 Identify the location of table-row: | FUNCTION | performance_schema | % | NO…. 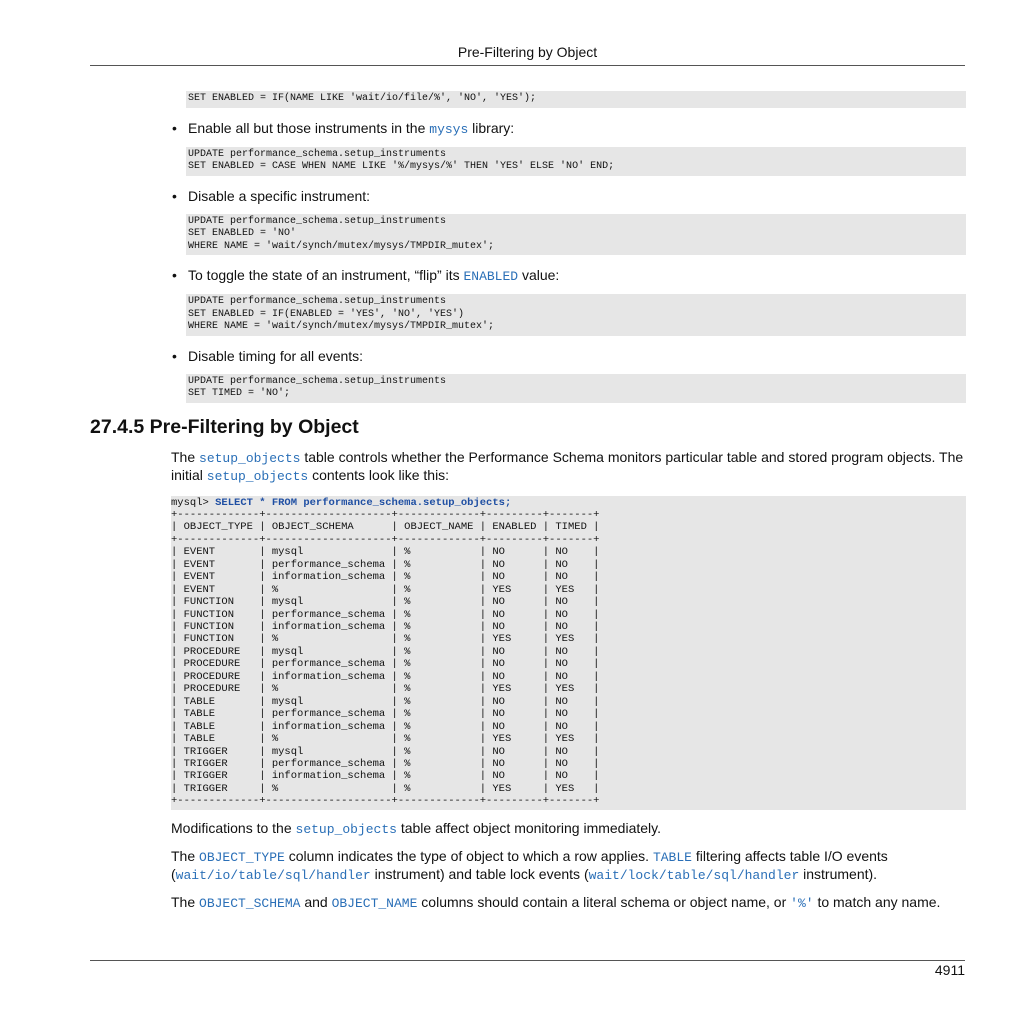
(385, 614).